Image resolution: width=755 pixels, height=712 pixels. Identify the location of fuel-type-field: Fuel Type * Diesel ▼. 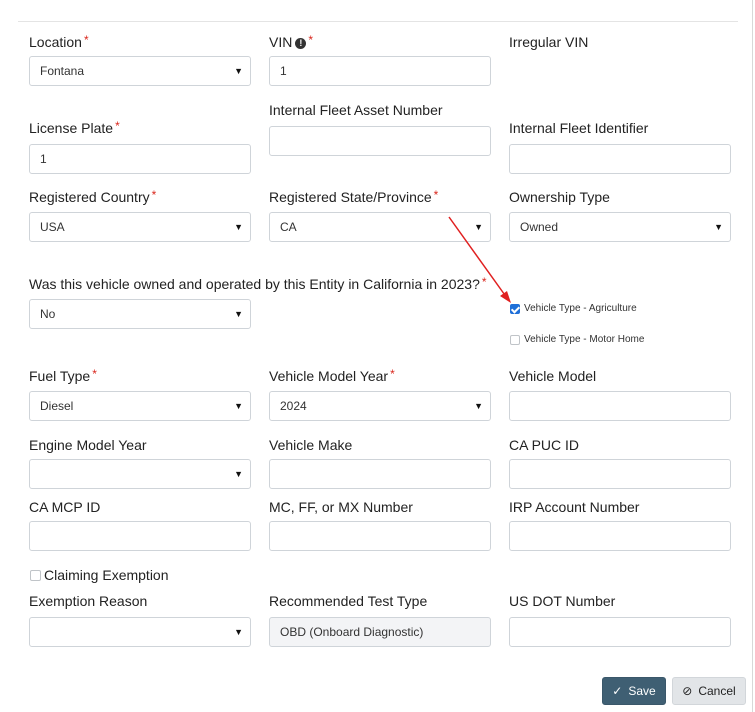
(140, 394).